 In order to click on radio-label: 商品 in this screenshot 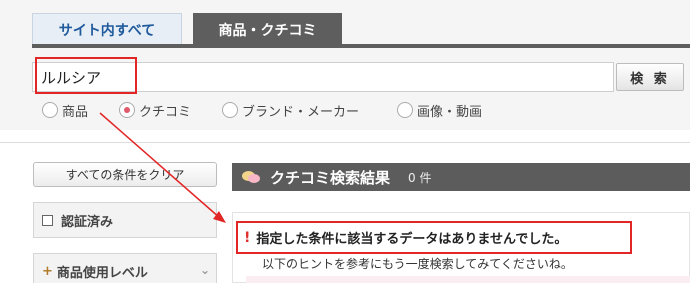, I will do `click(75, 112)`.